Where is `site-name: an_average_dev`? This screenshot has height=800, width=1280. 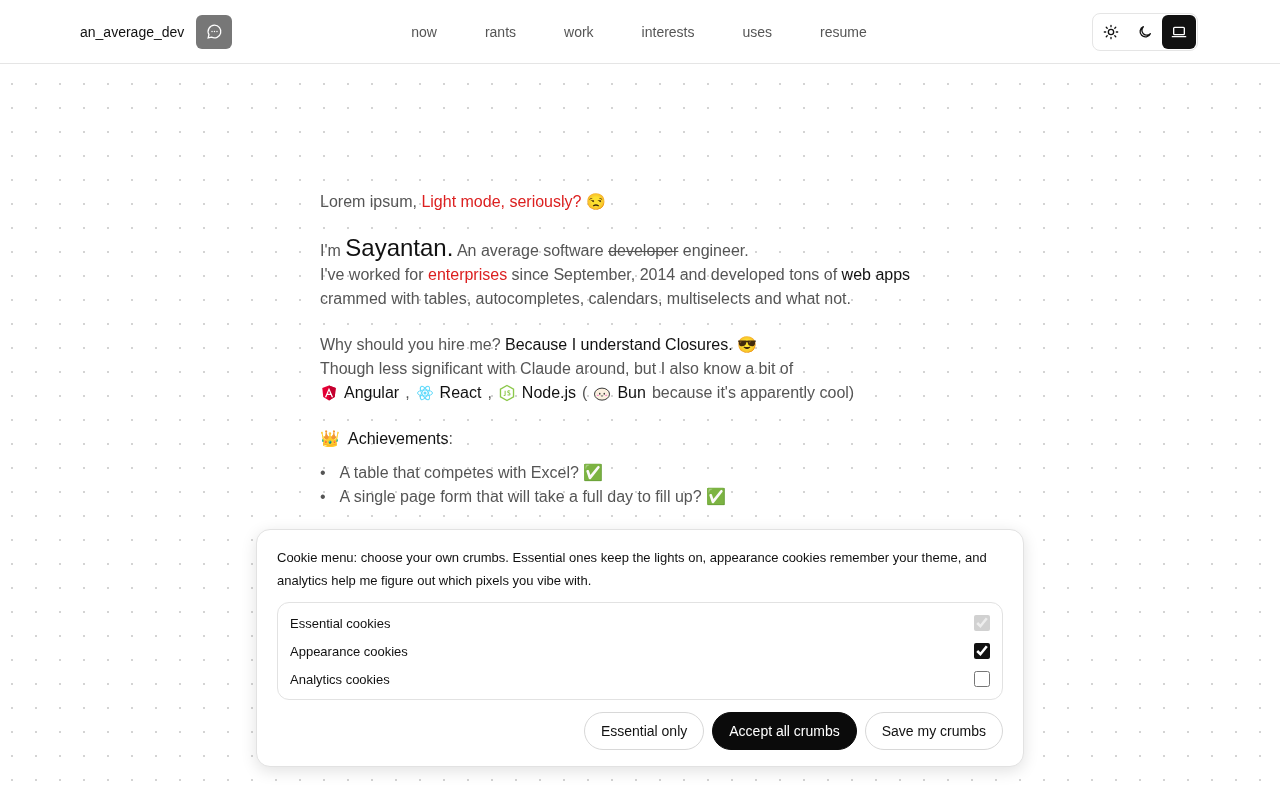
site-name: an_average_dev is located at coordinates (132, 31).